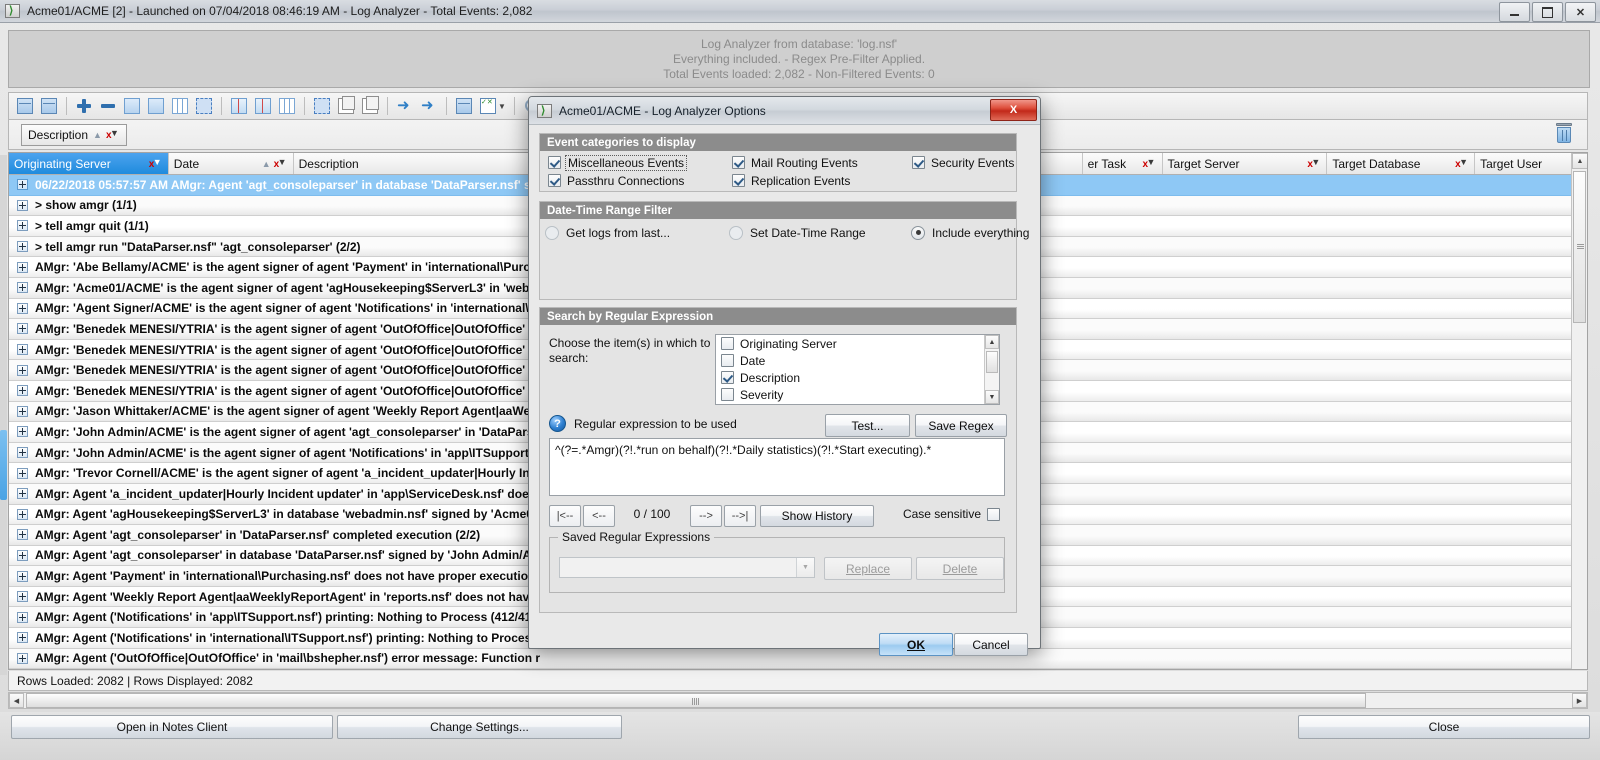 The width and height of the screenshot is (1600, 760). What do you see at coordinates (16, 700) in the screenshot?
I see `scroll-left-button: ◀` at bounding box center [16, 700].